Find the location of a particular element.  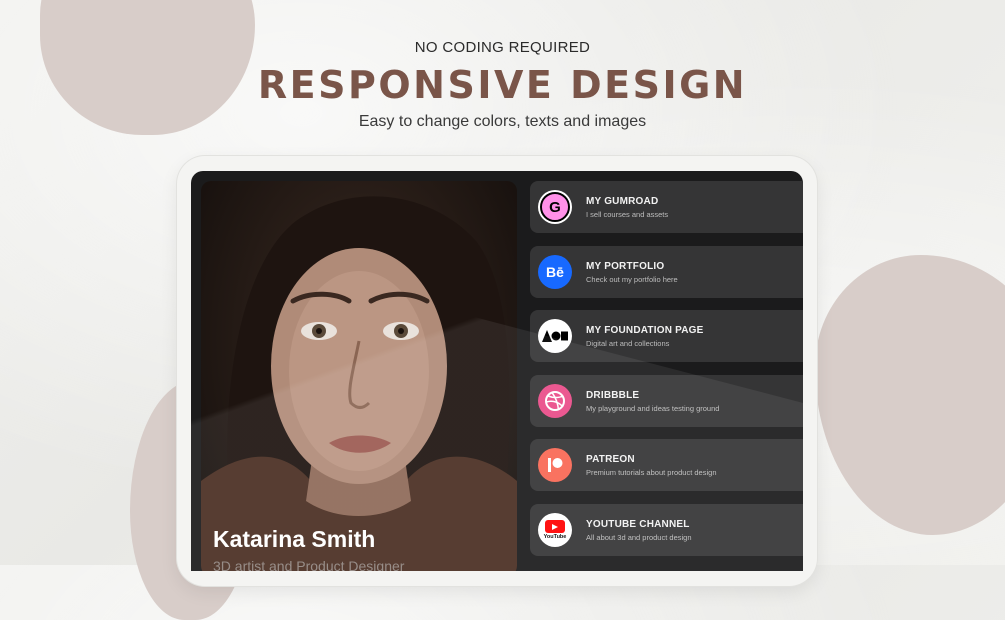

link-subtitle: My playground and ideas testing ground is located at coordinates (653, 408).